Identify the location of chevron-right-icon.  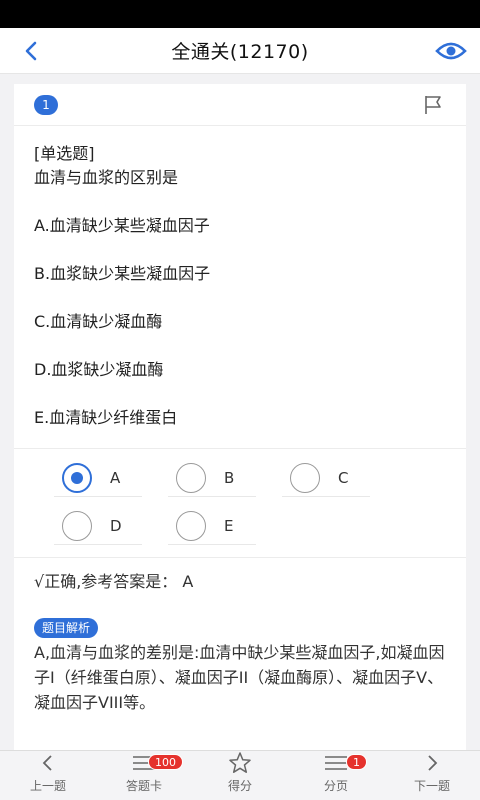
(433, 763).